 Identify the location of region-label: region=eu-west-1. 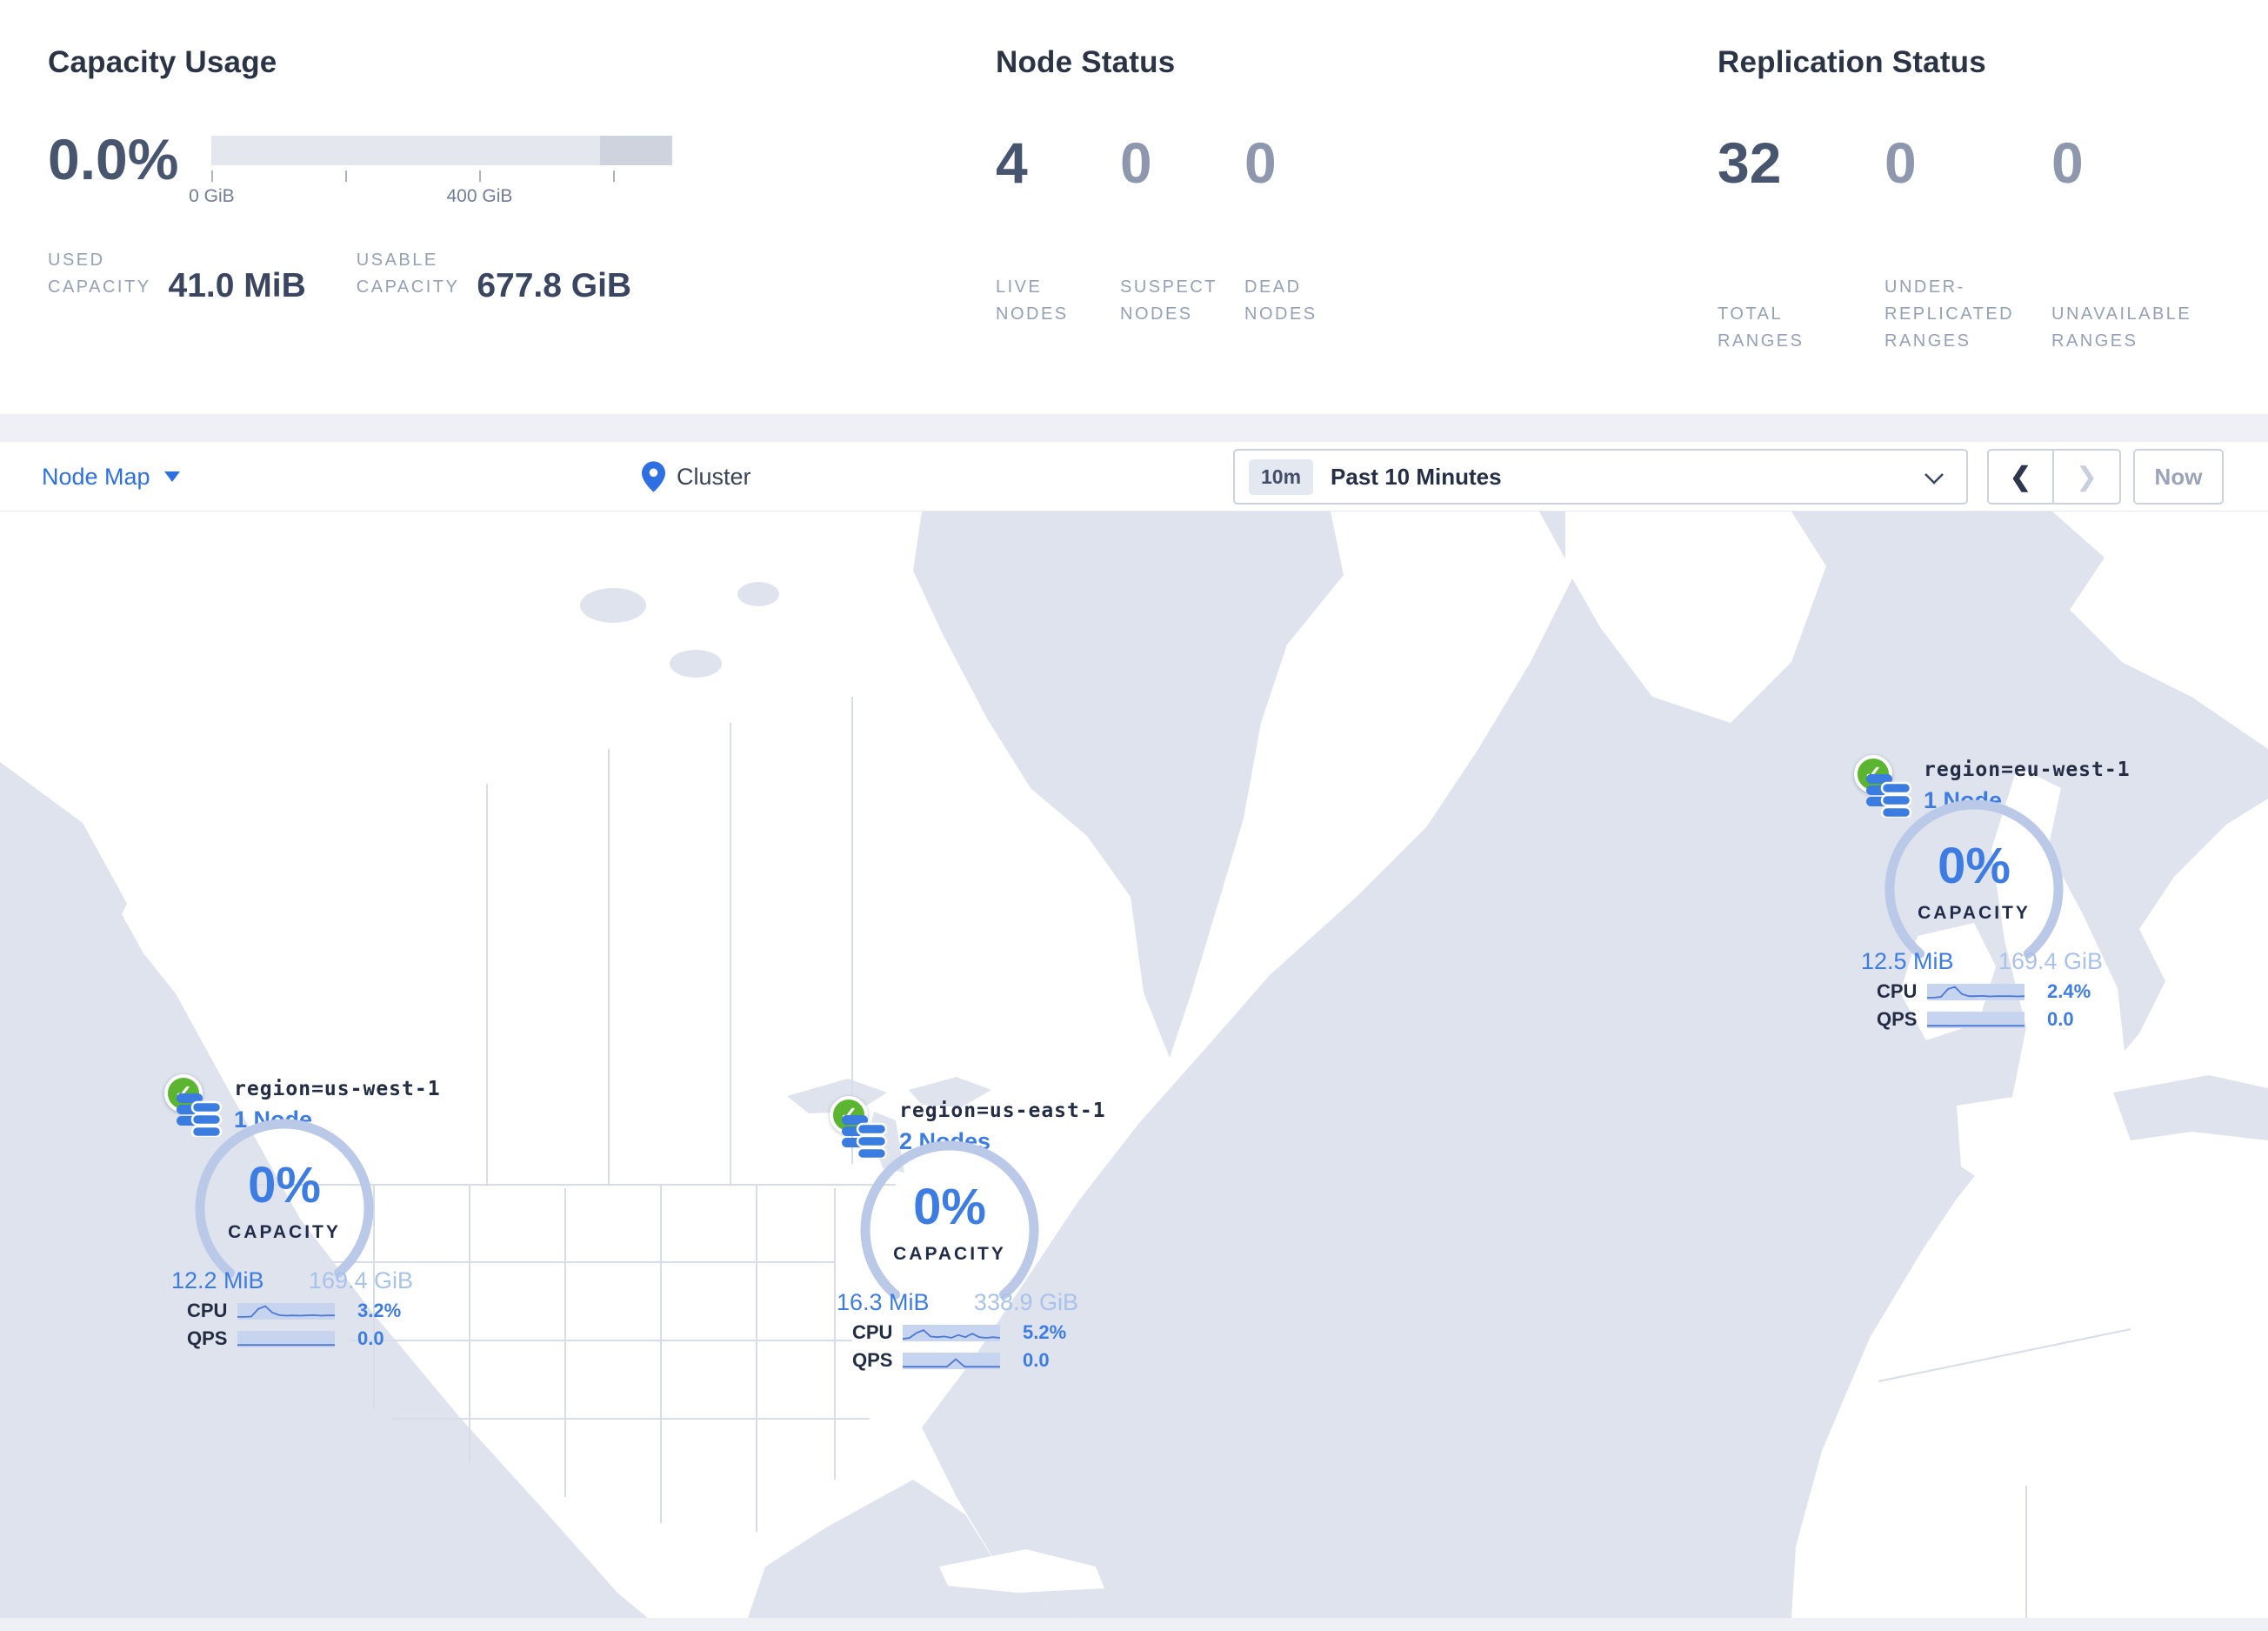
(2027, 770).